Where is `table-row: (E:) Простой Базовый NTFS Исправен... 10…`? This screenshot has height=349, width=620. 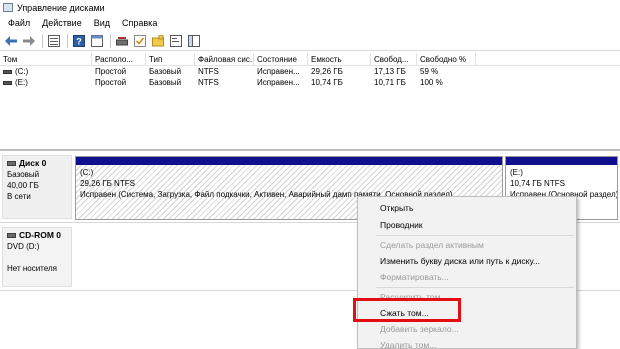 table-row: (E:) Простой Базовый NTFS Исправен... 10… is located at coordinates (310, 82).